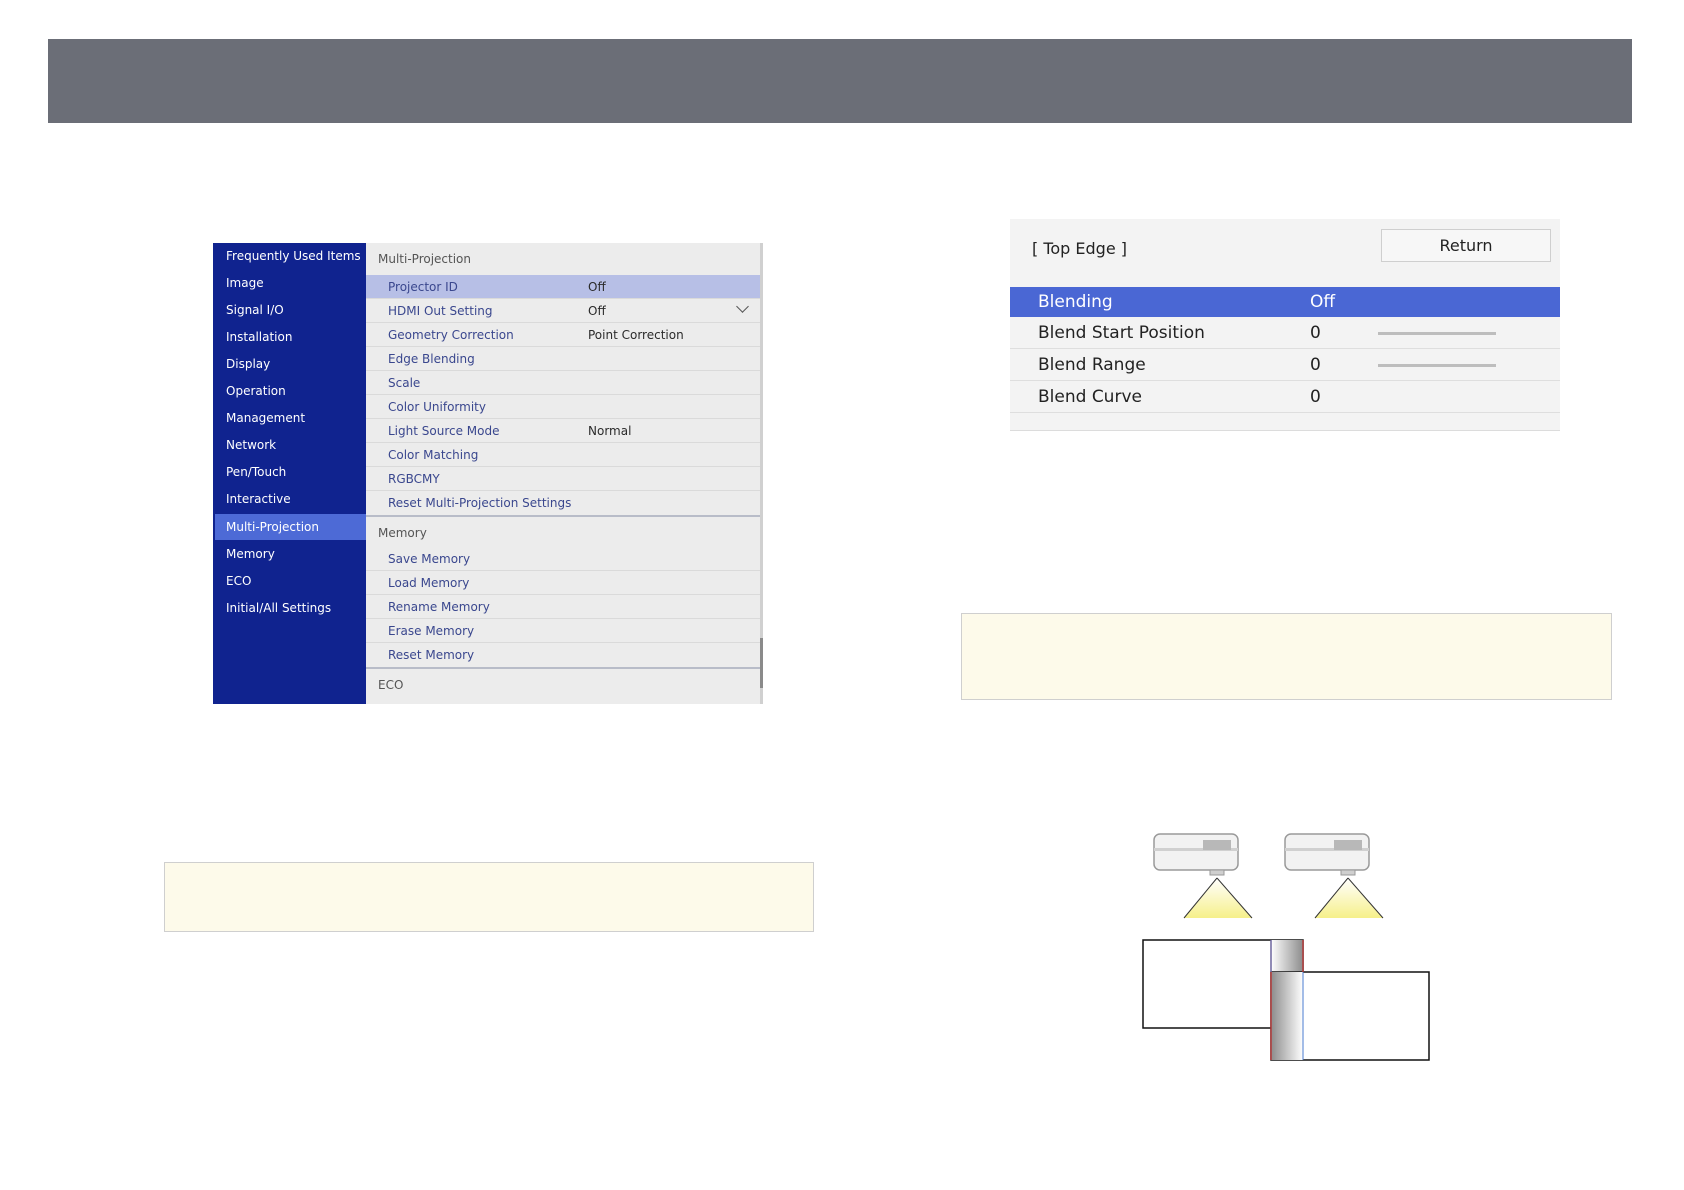 Image resolution: width=1684 pixels, height=1190 pixels. What do you see at coordinates (433, 455) in the screenshot?
I see `menu-row-label: Color Matching` at bounding box center [433, 455].